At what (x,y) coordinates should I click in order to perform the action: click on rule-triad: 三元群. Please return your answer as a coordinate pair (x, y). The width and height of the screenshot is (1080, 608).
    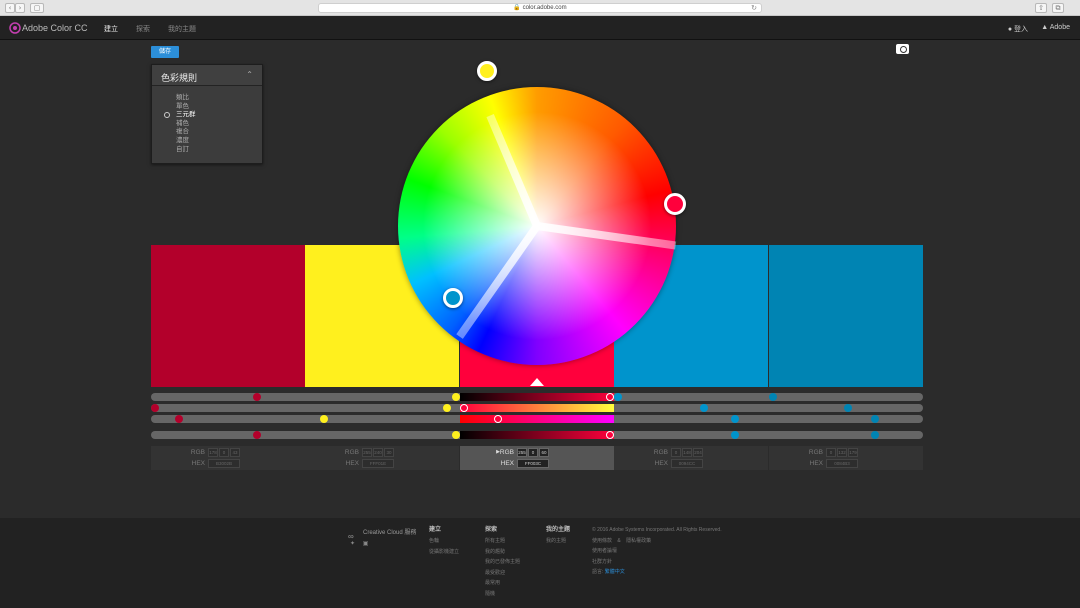
    Looking at the image, I should click on (180, 115).